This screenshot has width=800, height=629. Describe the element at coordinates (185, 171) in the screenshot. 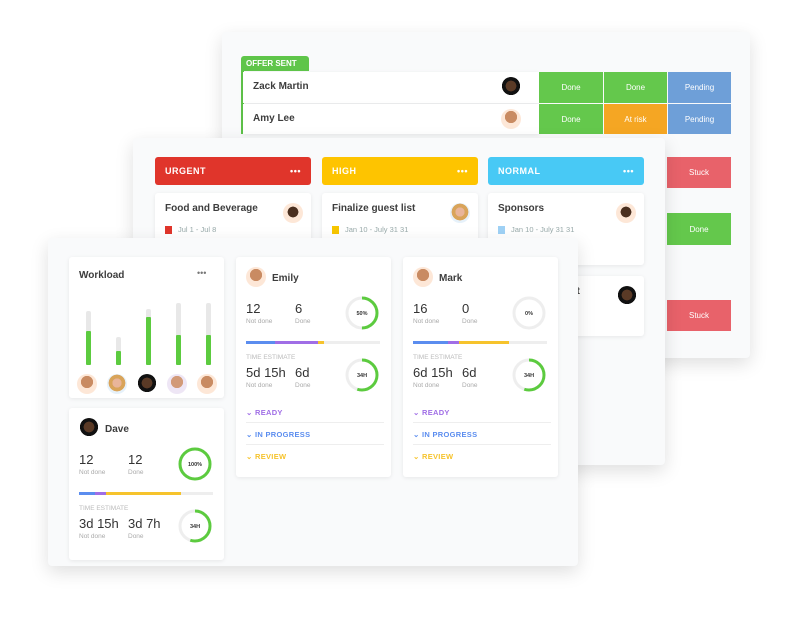

I see `column-label: URGENT` at that location.